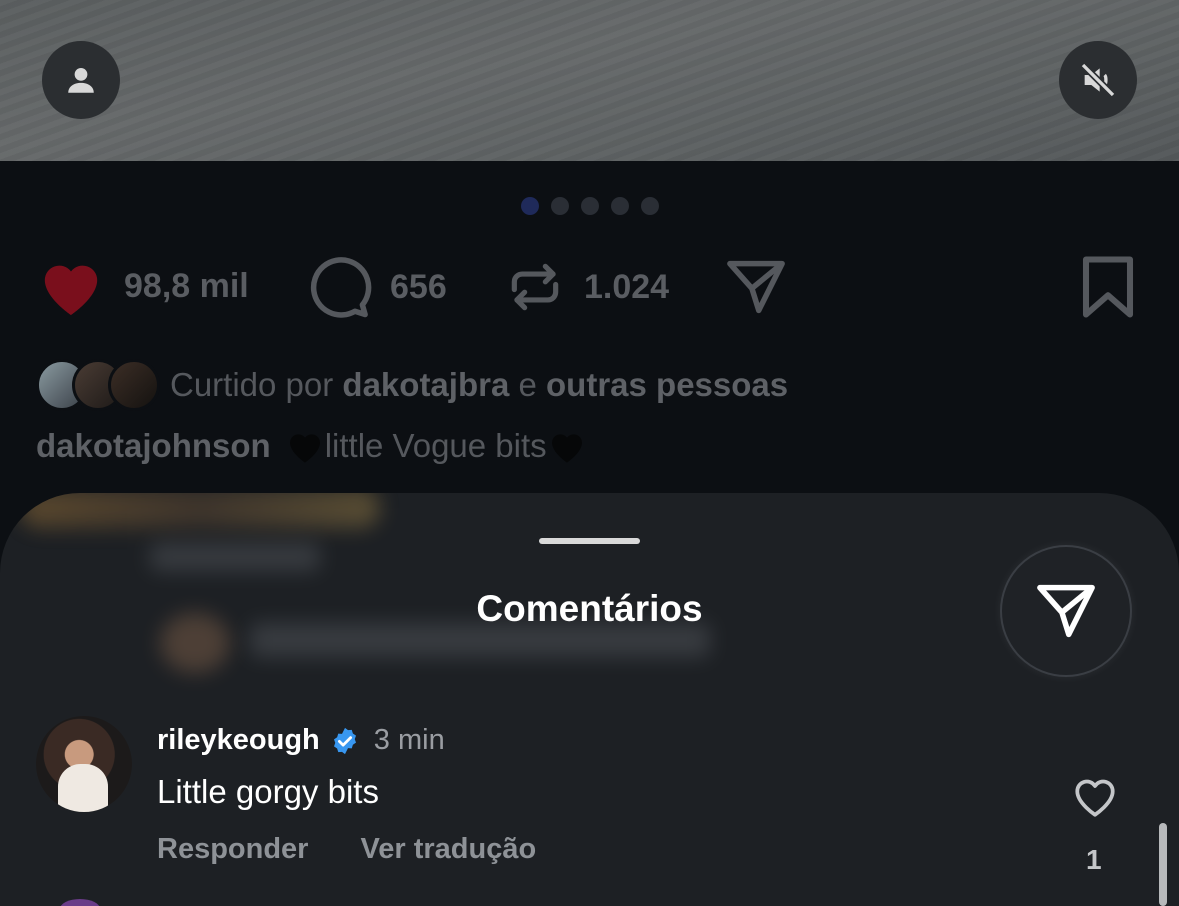 Image resolution: width=1179 pixels, height=906 pixels. Describe the element at coordinates (1163, 864) in the screenshot. I see `scrollbar` at that location.